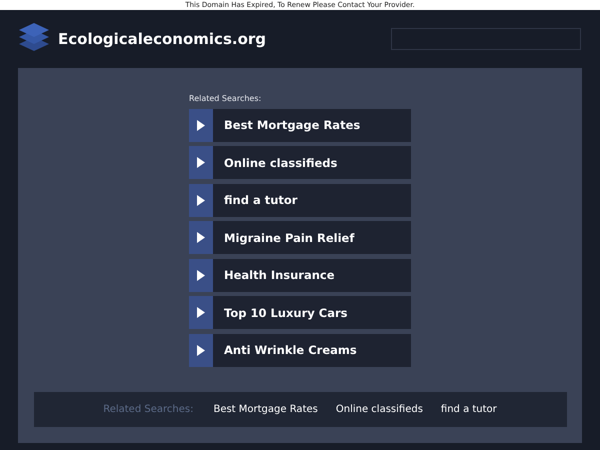  Describe the element at coordinates (225, 98) in the screenshot. I see `related-searches-label: Related Searches:` at that location.